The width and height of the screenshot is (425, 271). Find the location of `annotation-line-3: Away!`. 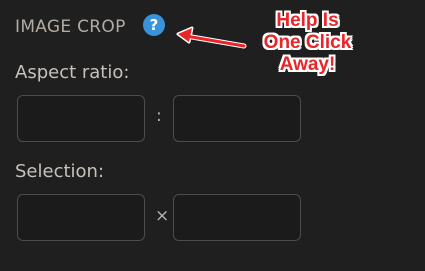

annotation-line-3: Away! is located at coordinates (307, 64).